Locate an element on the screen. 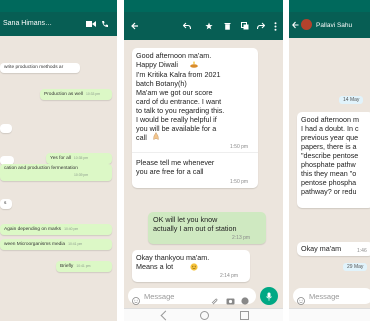  message-line: to talk to you regarding this. is located at coordinates (180, 110).